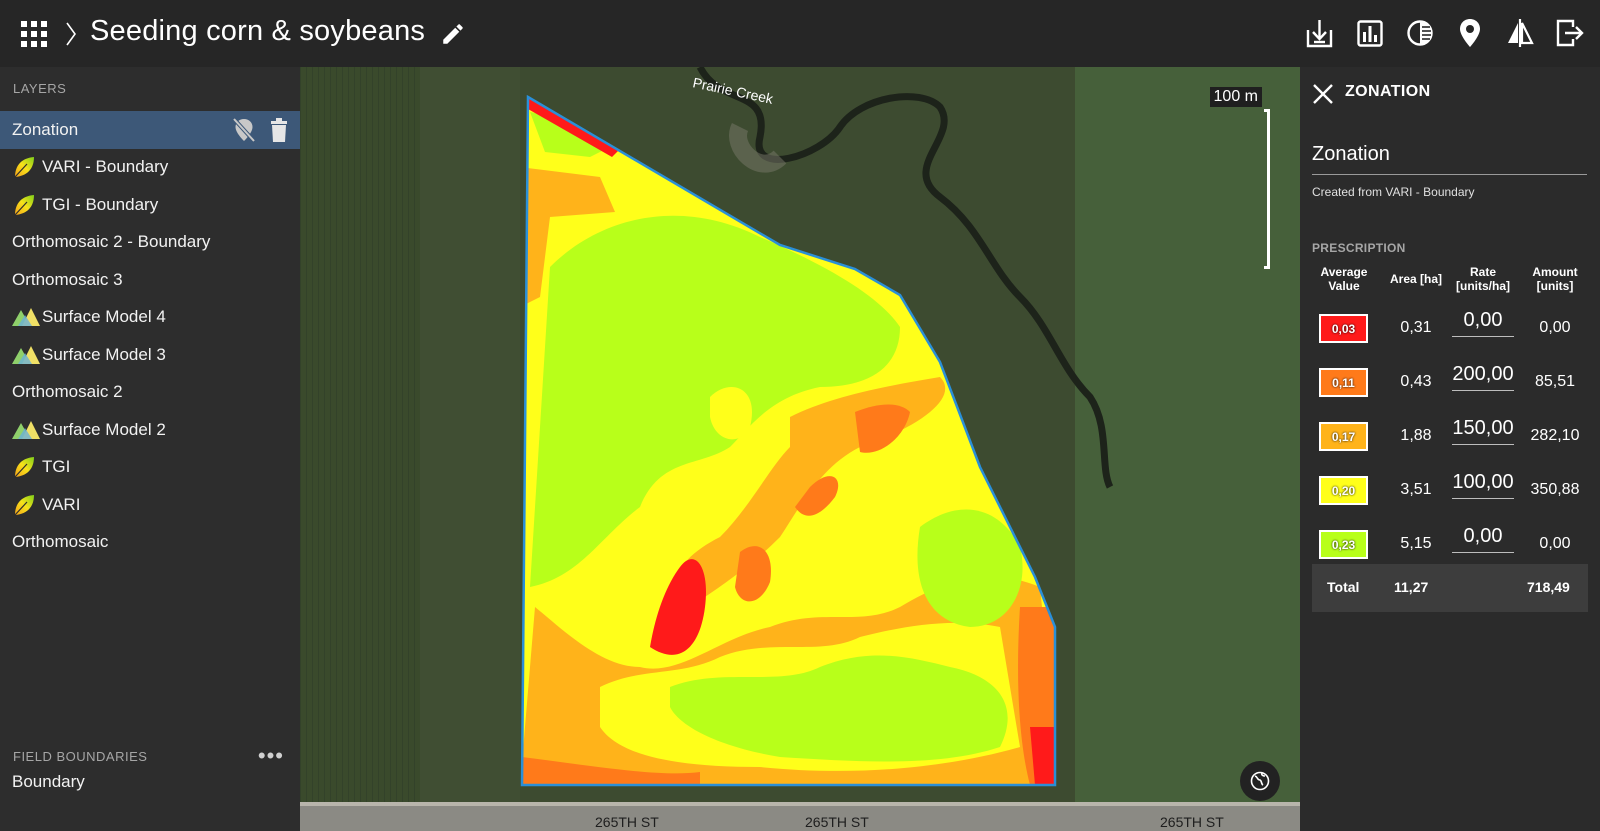  Describe the element at coordinates (111, 242) in the screenshot. I see `layer-label: Orthomosaic 2 - Boundary` at that location.